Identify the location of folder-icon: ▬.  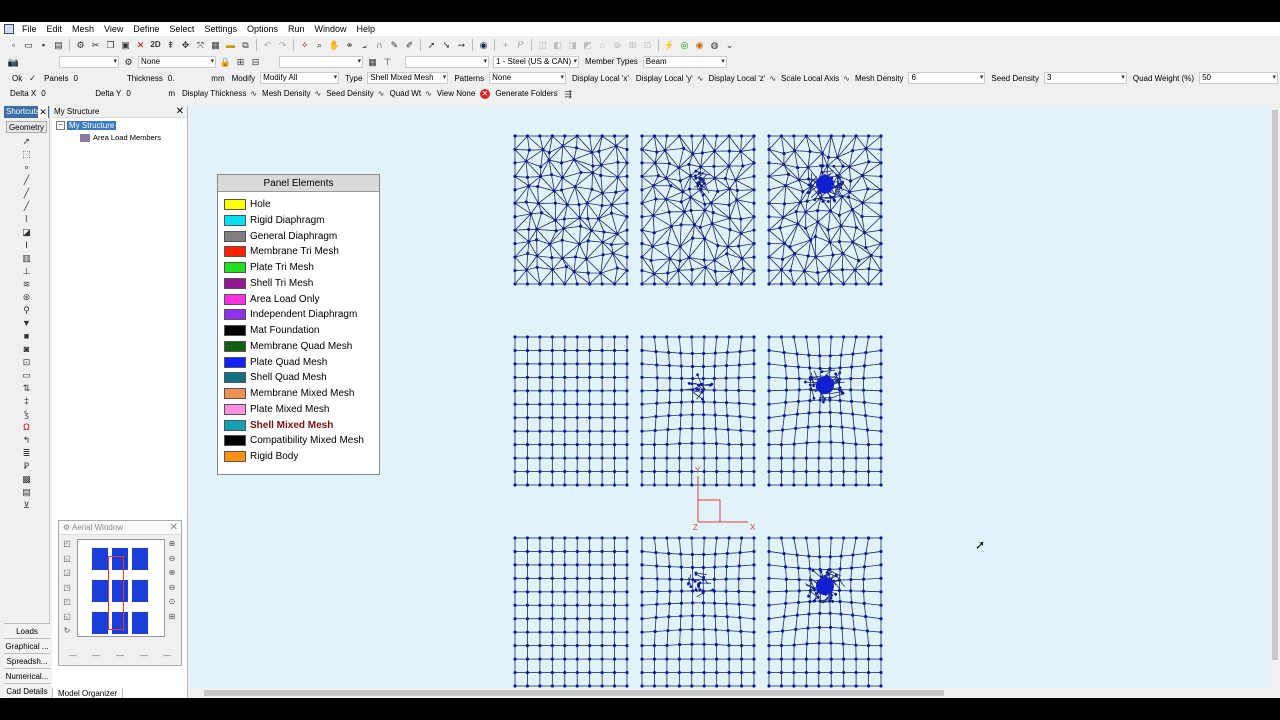
(231, 45).